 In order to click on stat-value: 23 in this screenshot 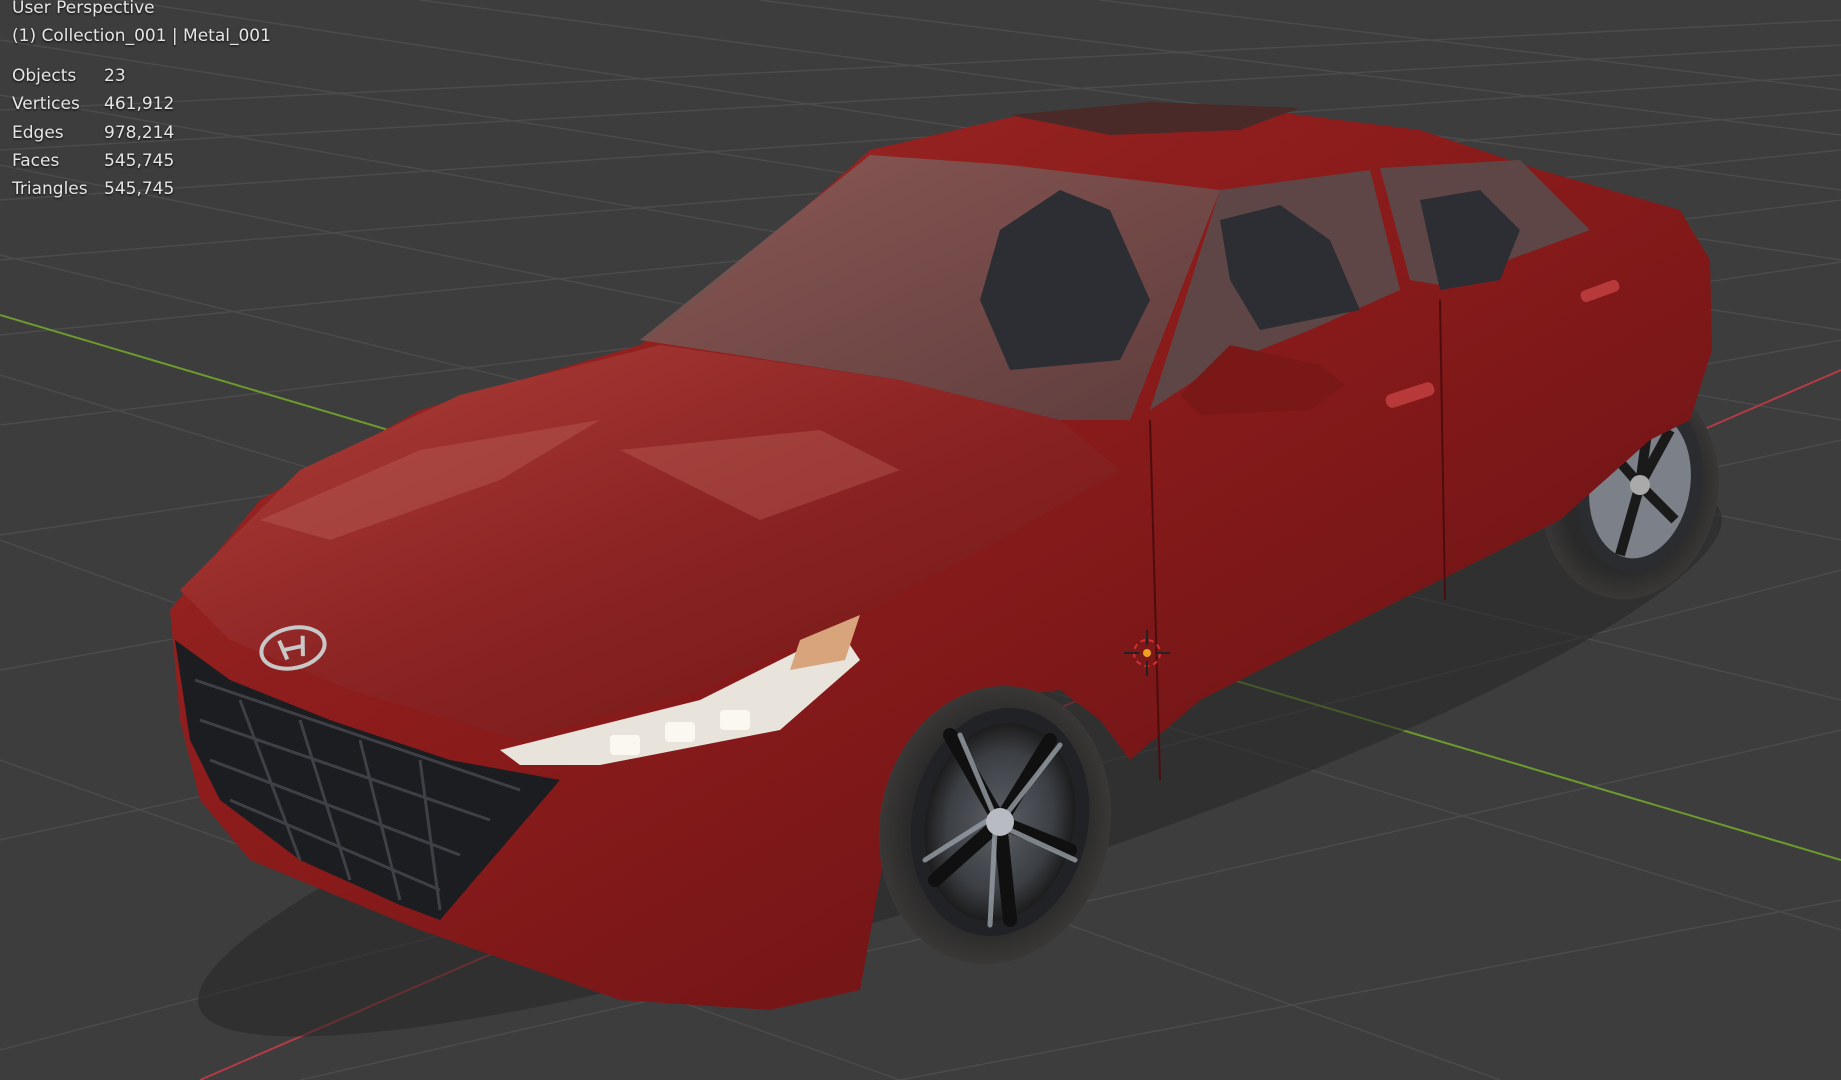, I will do `click(115, 76)`.